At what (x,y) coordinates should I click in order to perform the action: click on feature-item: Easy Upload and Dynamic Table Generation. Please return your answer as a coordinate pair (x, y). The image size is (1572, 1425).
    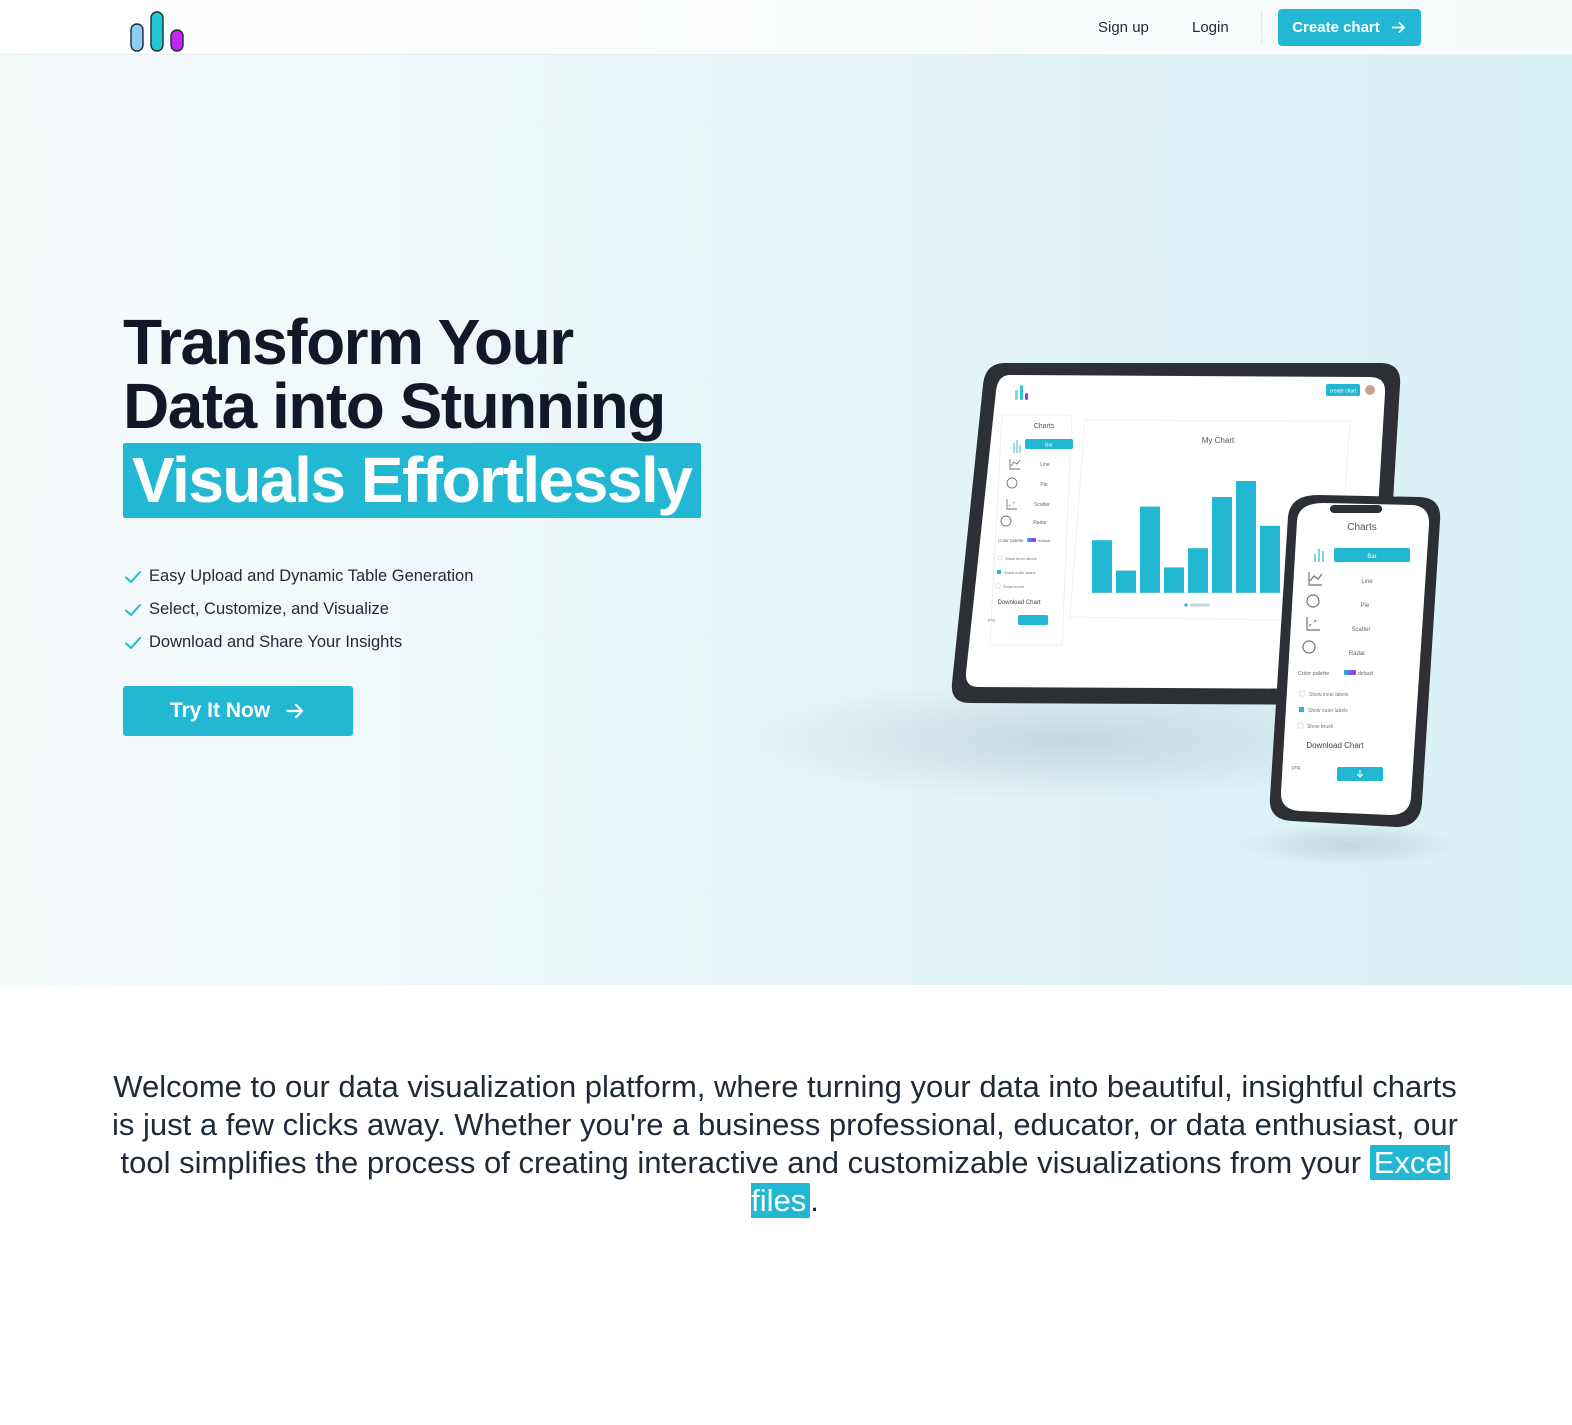
    Looking at the image, I should click on (298, 576).